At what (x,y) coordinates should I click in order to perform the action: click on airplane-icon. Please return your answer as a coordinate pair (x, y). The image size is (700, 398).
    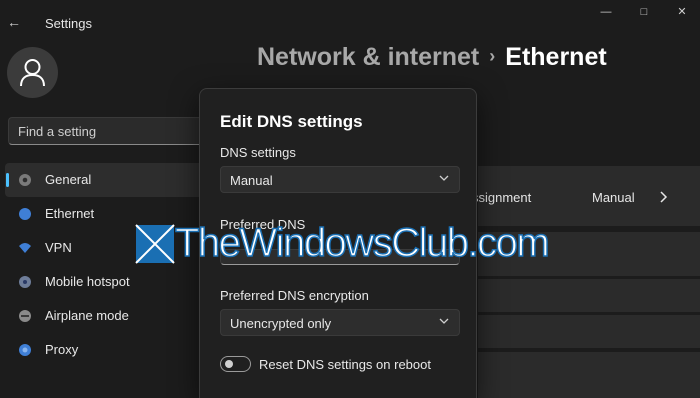
    Looking at the image, I should click on (25, 316).